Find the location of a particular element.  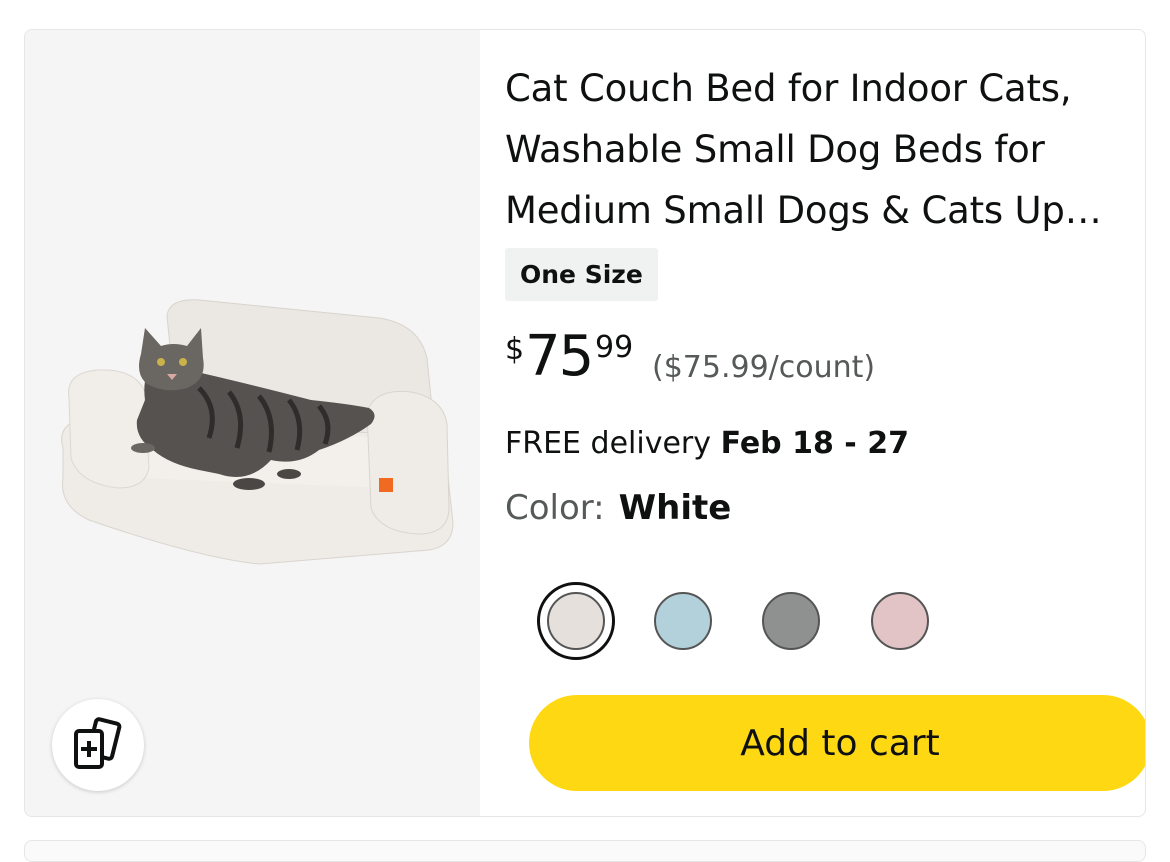

next-product-card is located at coordinates (585, 851).